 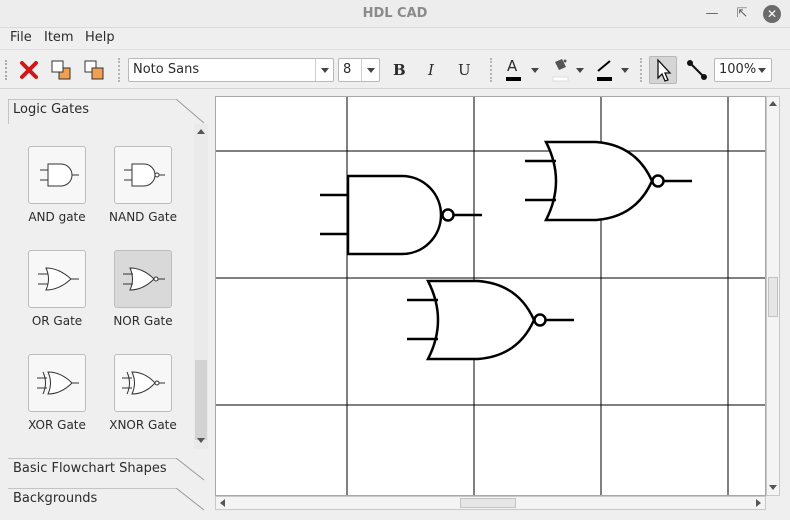 What do you see at coordinates (513, 79) in the screenshot?
I see `text-color-swatch` at bounding box center [513, 79].